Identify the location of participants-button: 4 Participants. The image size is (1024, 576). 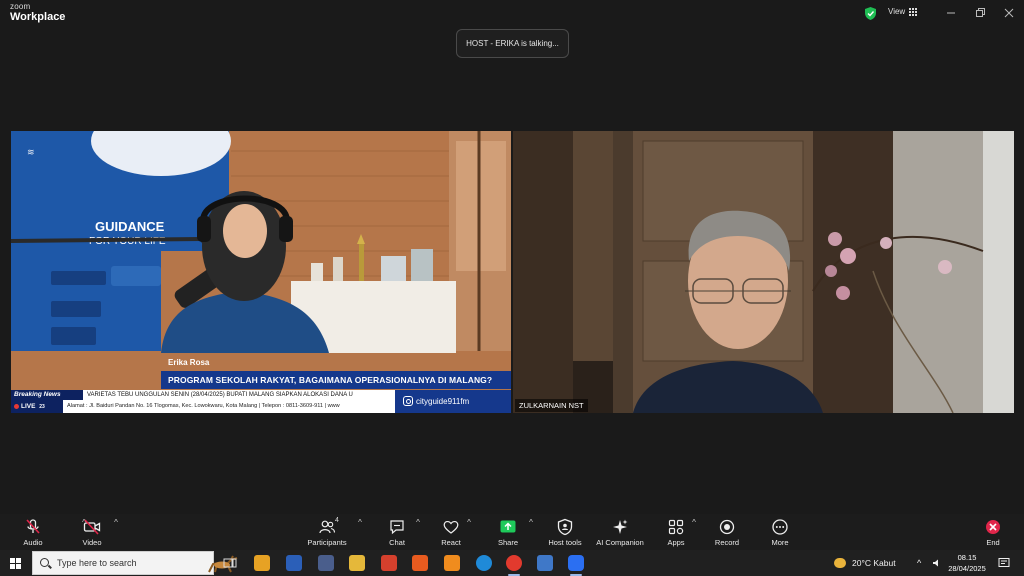
(327, 532).